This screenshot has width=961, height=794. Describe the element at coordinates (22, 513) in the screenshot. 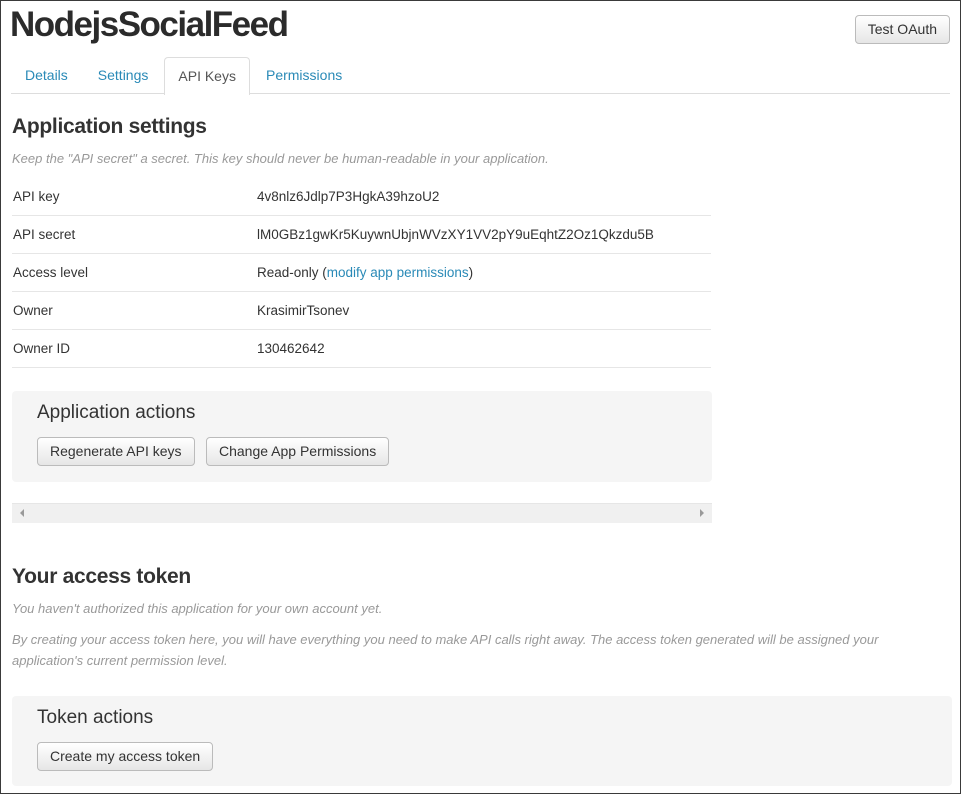

I see `scroll-left-arrow-icon` at that location.